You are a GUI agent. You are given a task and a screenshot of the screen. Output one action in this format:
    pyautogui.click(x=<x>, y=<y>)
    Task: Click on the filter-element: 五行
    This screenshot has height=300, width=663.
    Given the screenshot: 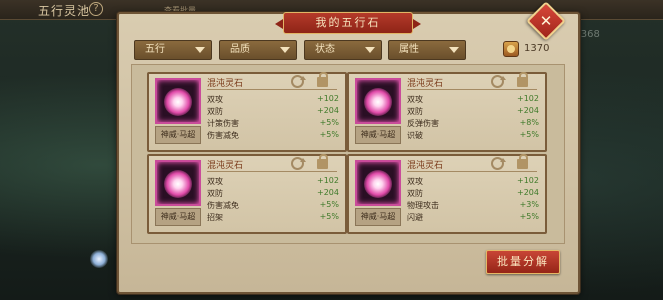 What is the action you would take?
    pyautogui.click(x=173, y=50)
    